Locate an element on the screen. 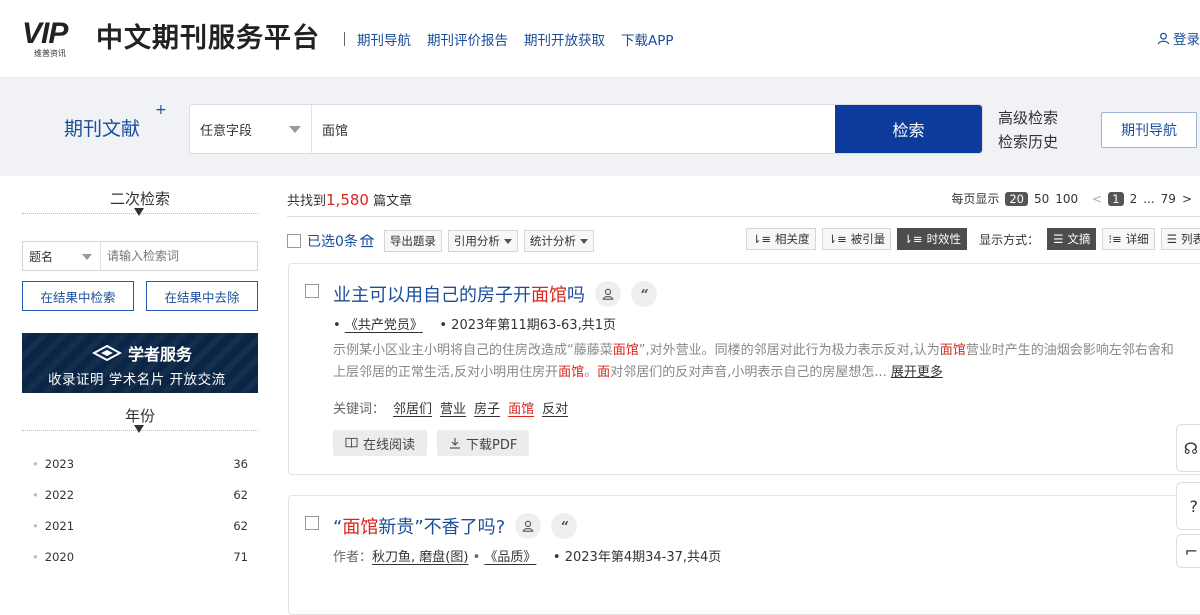  collapse-icon: ⌐ is located at coordinates (1188, 551).